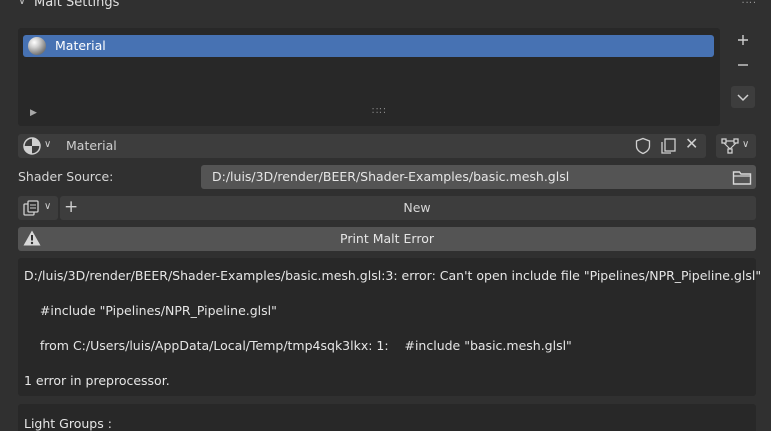  I want to click on chevron-down-icon, so click(743, 98).